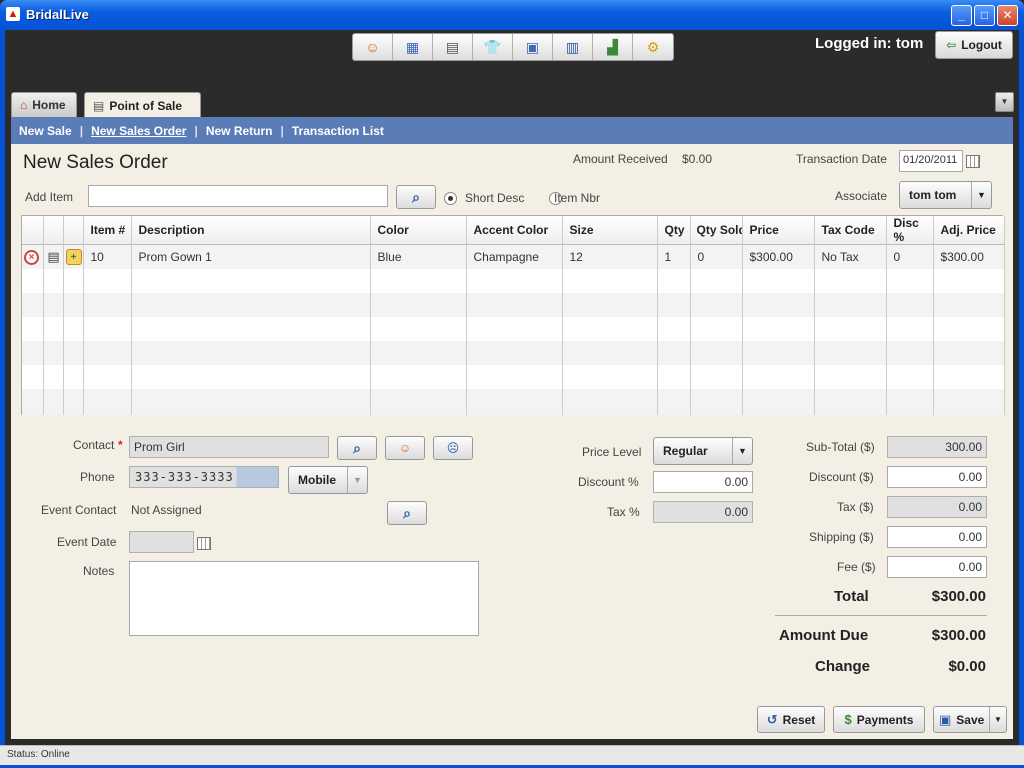 This screenshot has width=1024, height=768. What do you see at coordinates (450, 198) in the screenshot?
I see `short-desc-radio` at bounding box center [450, 198].